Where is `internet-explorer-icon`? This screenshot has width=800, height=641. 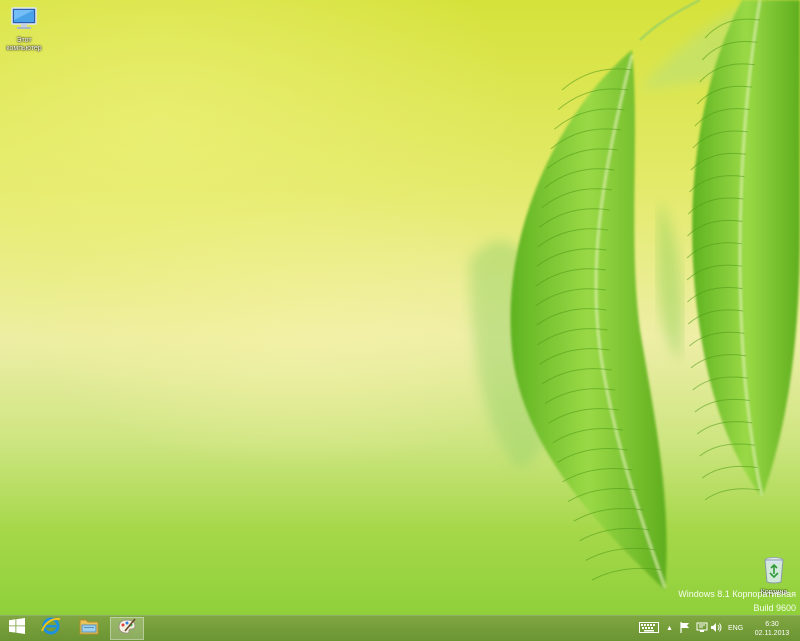
internet-explorer-icon is located at coordinates (51, 628).